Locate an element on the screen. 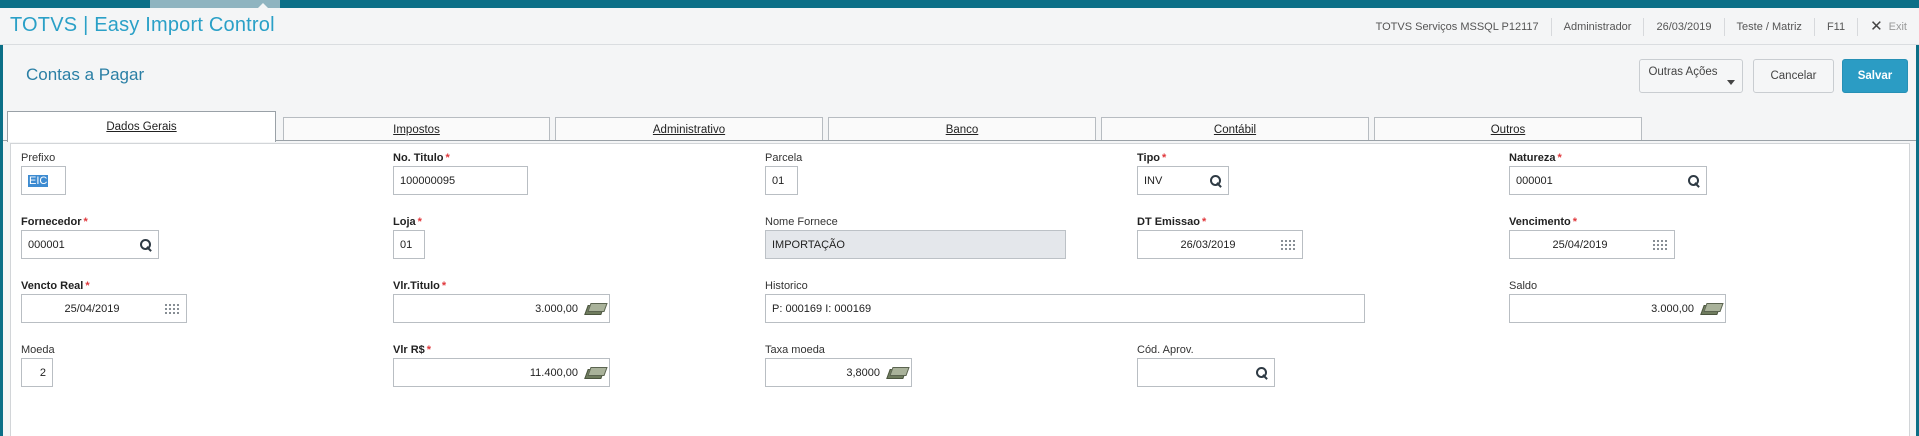 Image resolution: width=1919 pixels, height=436 pixels. vencimento-value: 25/04/2019 is located at coordinates (1580, 244).